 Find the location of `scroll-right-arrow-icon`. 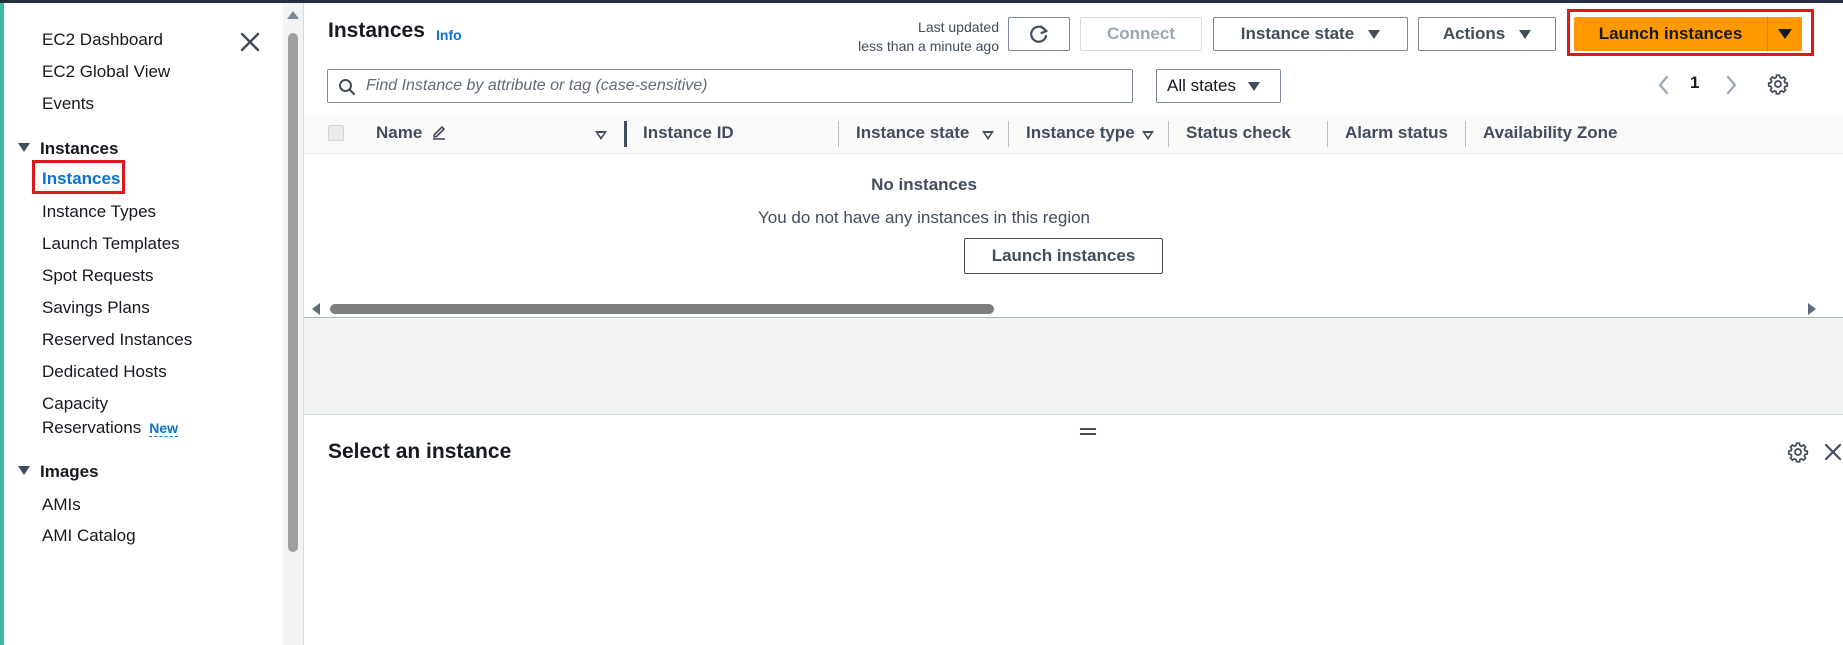

scroll-right-arrow-icon is located at coordinates (1812, 309).